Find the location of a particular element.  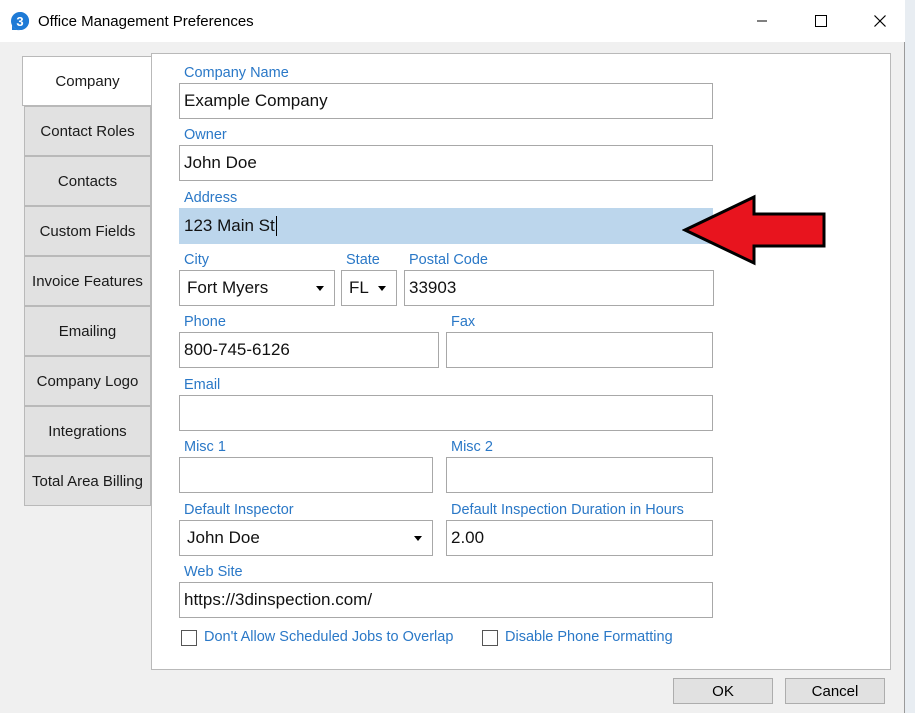

tab-contacts: Contacts is located at coordinates (87, 181).